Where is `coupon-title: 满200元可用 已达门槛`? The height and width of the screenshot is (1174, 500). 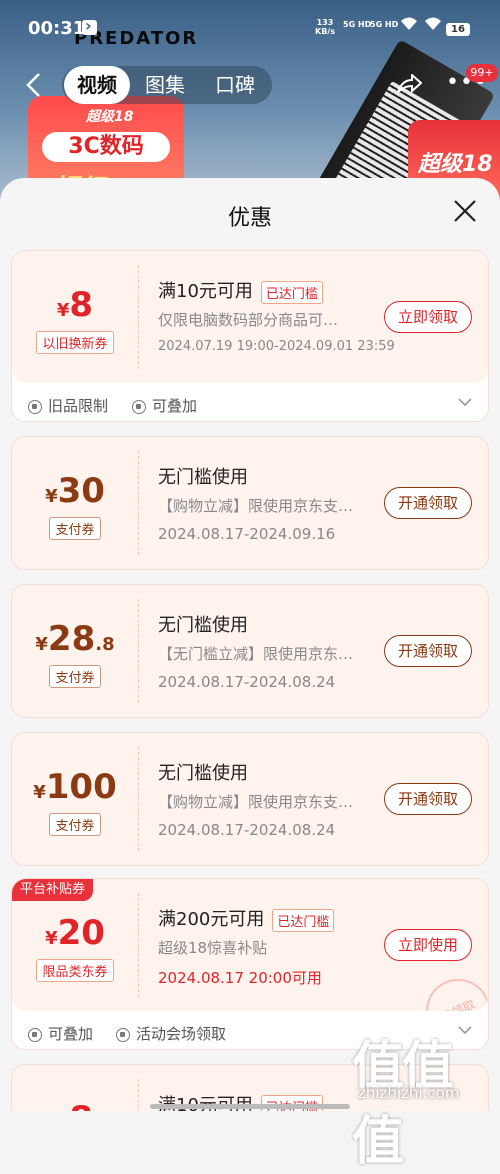 coupon-title: 满200元可用 已达门槛 is located at coordinates (246, 918).